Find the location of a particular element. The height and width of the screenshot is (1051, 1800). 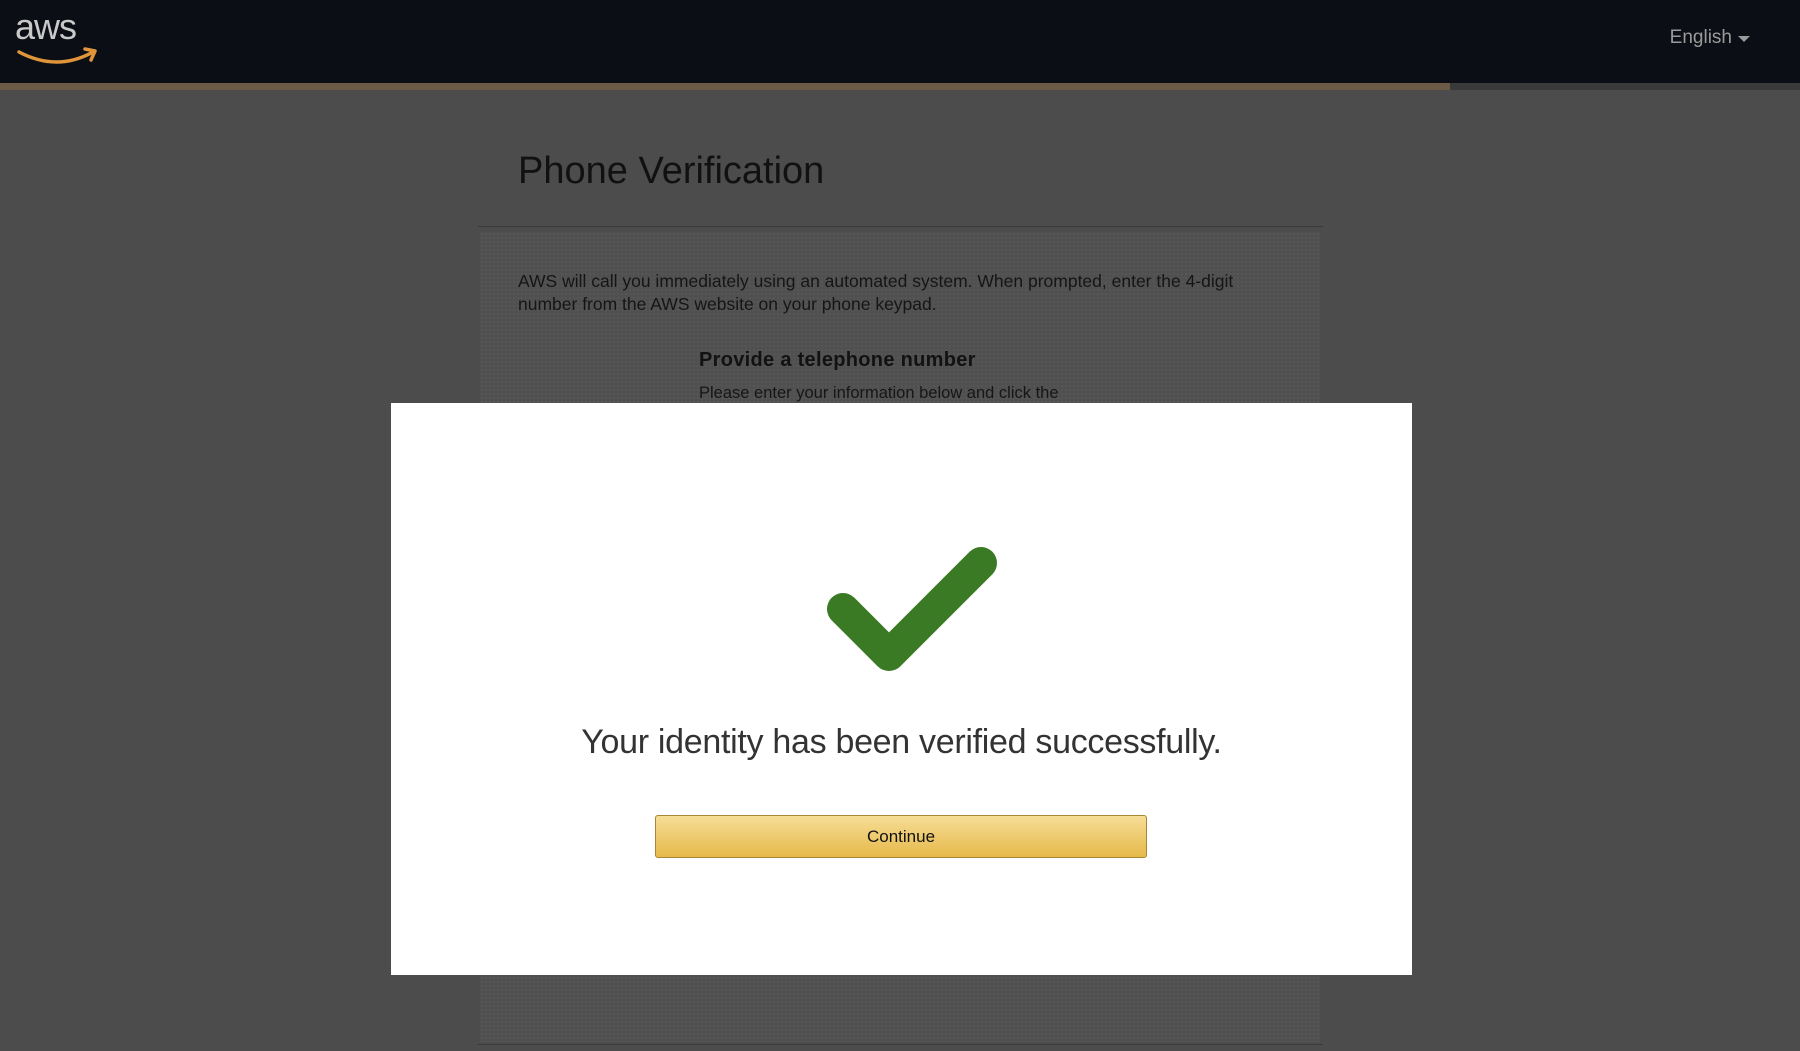

top-navigation-bar: aws English is located at coordinates (900, 41).